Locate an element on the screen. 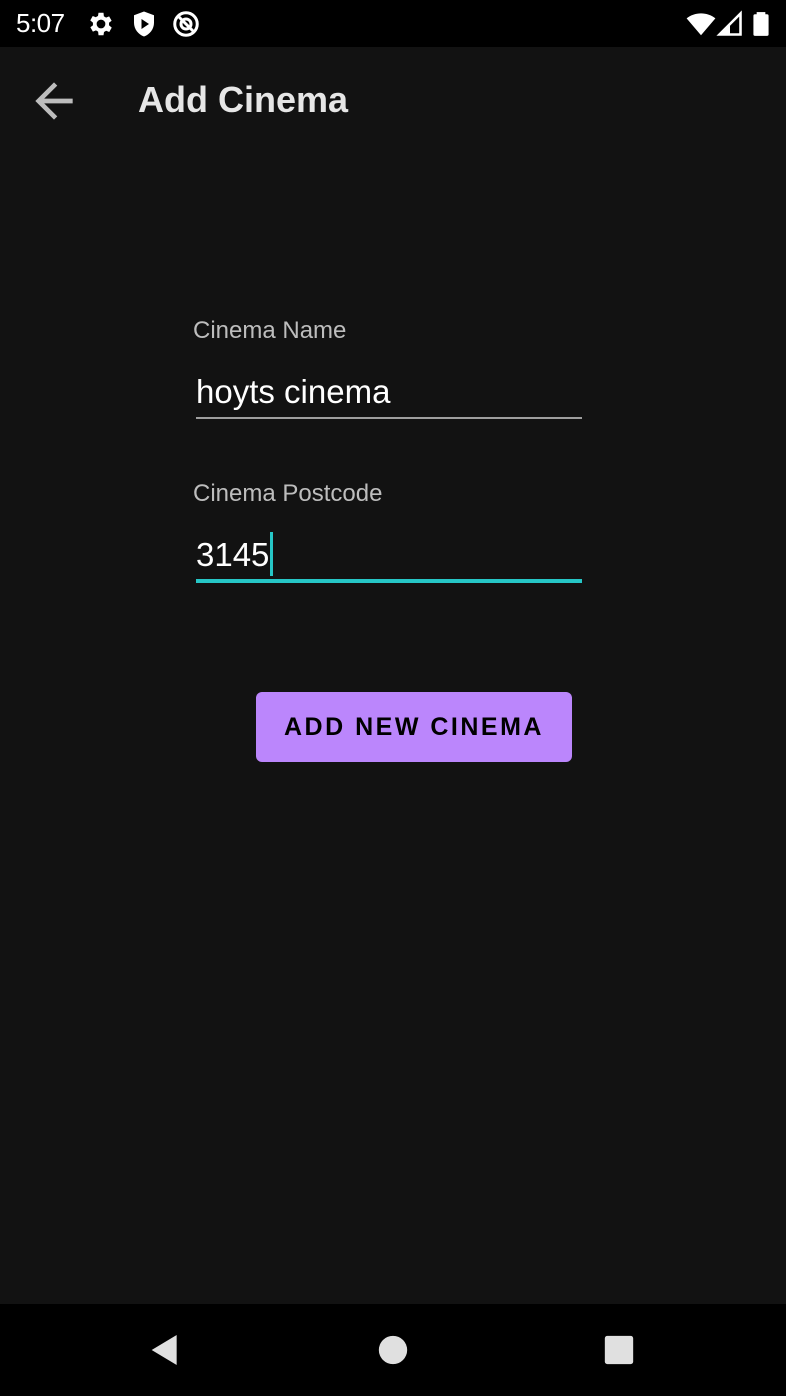  cinema-name-value: hoyts cinema is located at coordinates (293, 391).